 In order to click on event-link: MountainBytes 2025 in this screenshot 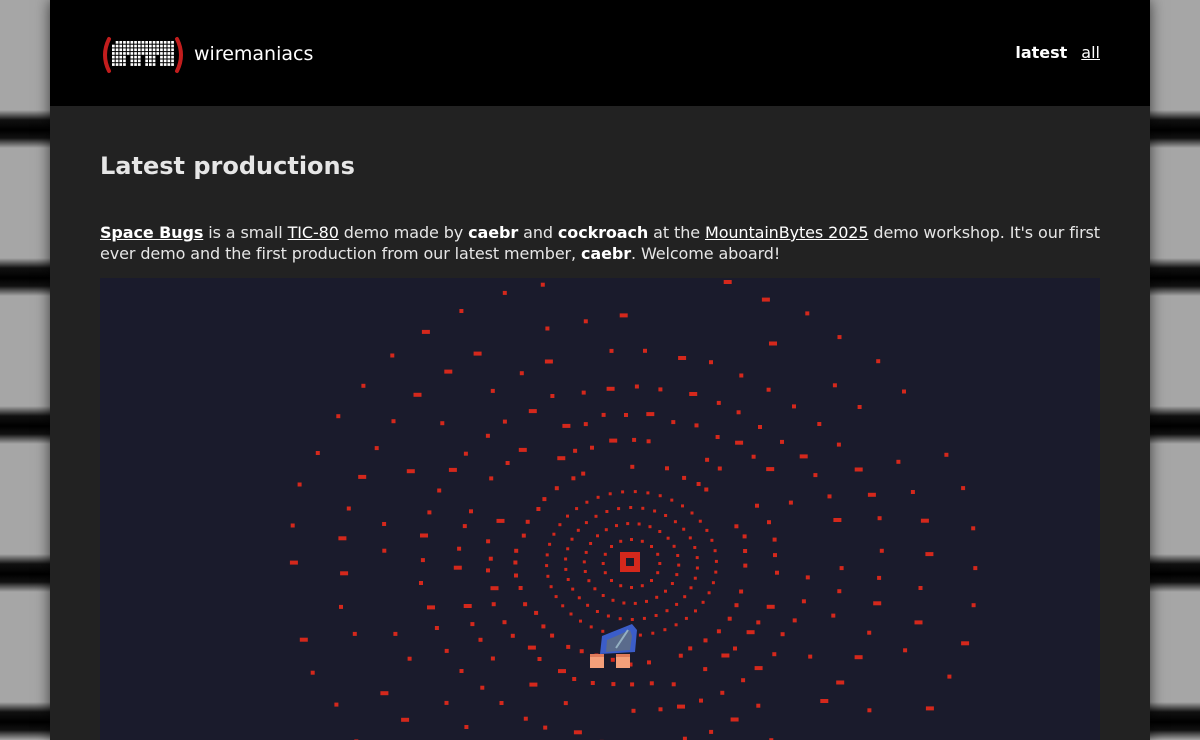, I will do `click(787, 232)`.